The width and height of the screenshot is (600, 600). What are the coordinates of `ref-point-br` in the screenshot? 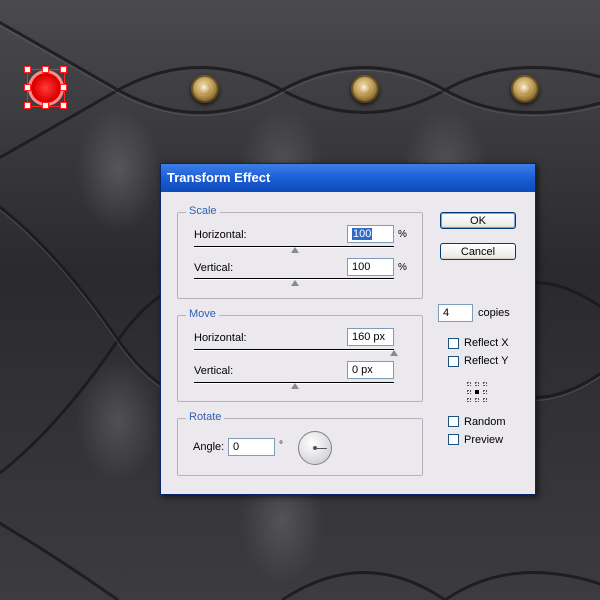 It's located at (485, 400).